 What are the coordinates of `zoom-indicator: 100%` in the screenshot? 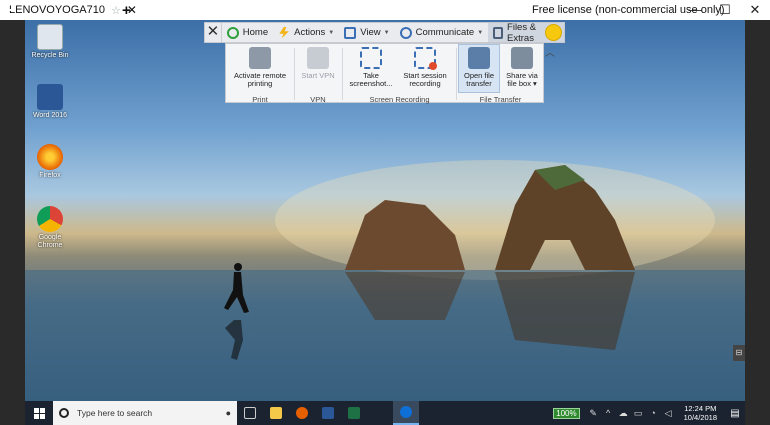 It's located at (566, 413).